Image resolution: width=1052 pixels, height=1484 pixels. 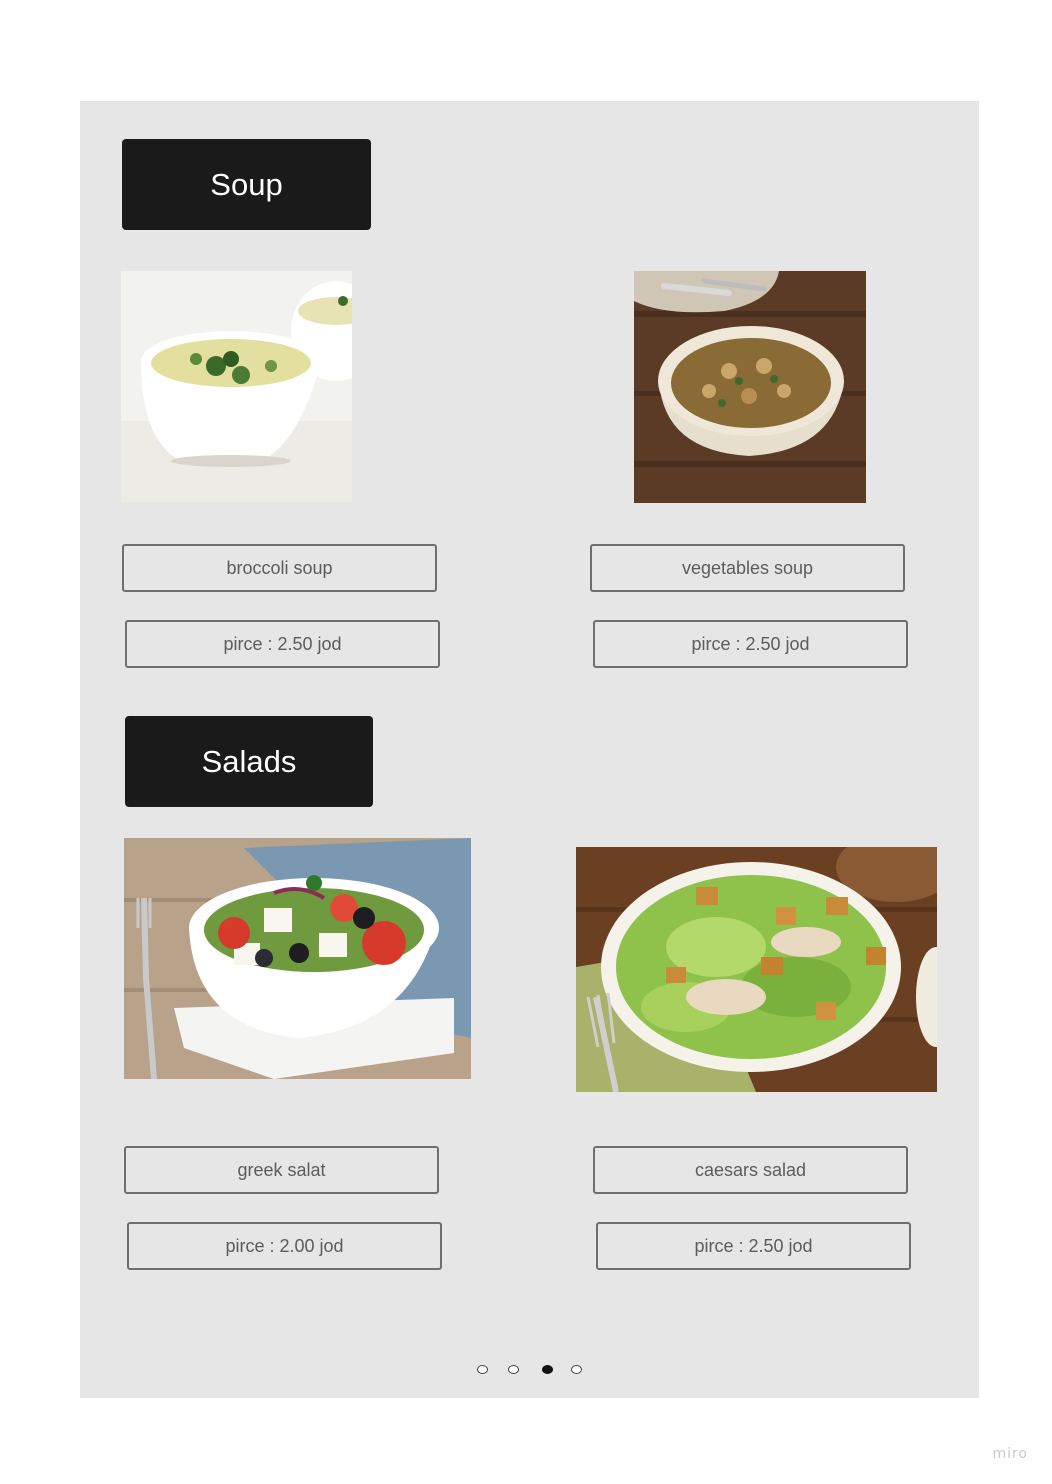 What do you see at coordinates (279, 568) in the screenshot?
I see `item-name-broccoli-soup: broccoli soup` at bounding box center [279, 568].